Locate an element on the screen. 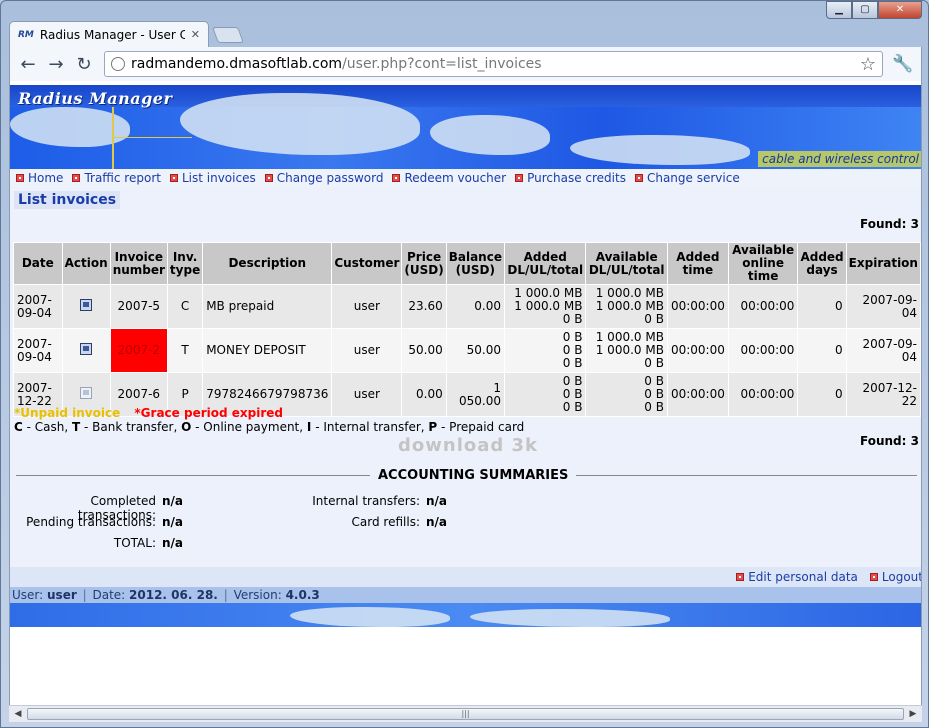  url-host: radmandemo.dmasoftlab.com is located at coordinates (237, 64).